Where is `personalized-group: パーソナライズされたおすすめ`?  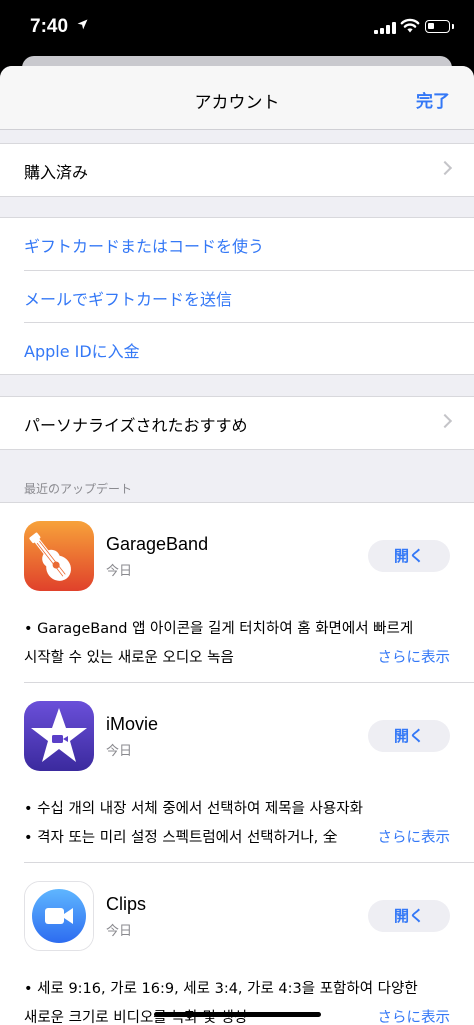
personalized-group: パーソナライズされたおすすめ is located at coordinates (237, 423).